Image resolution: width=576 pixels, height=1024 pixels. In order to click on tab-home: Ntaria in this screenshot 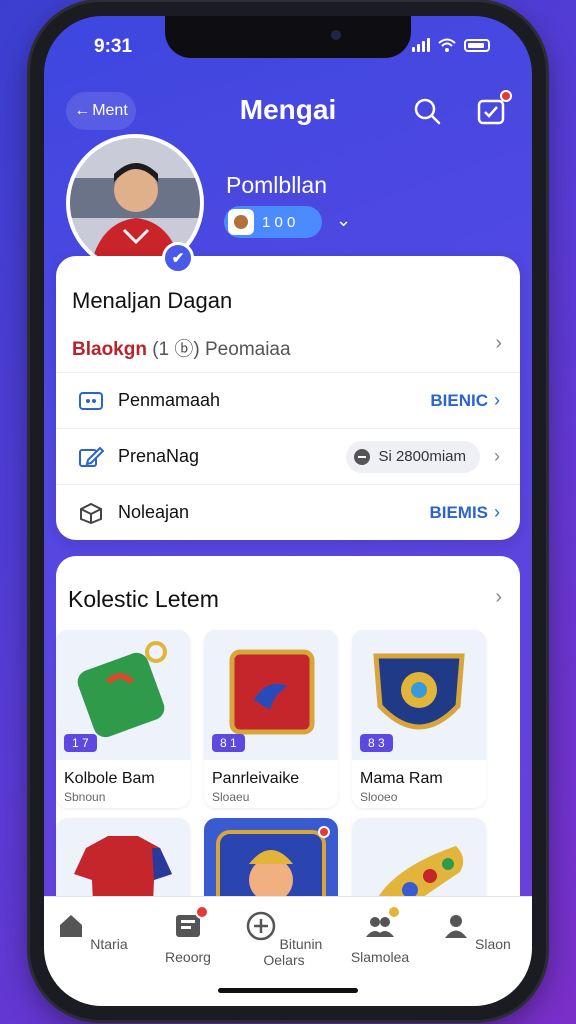, I will do `click(92, 931)`.